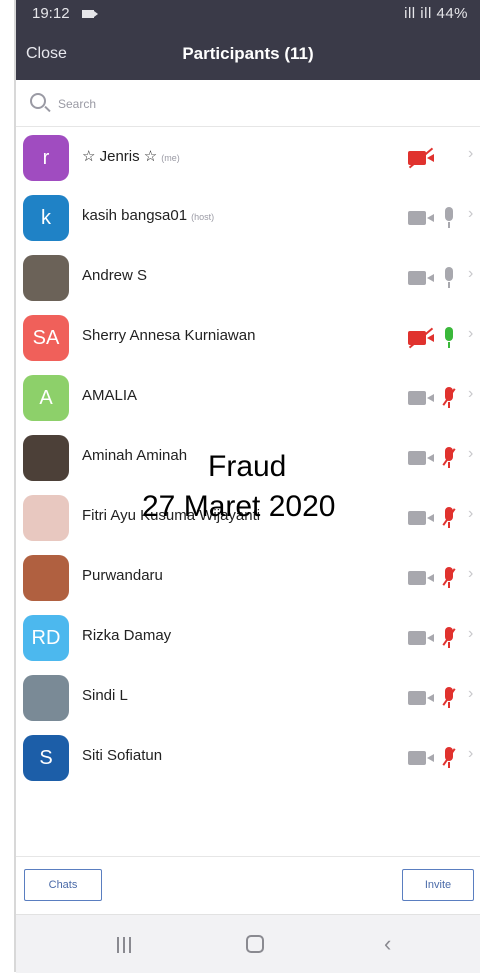 The image size is (480, 973). Describe the element at coordinates (248, 637) in the screenshot. I see `participant-row: RD Rizka Damay ›` at that location.